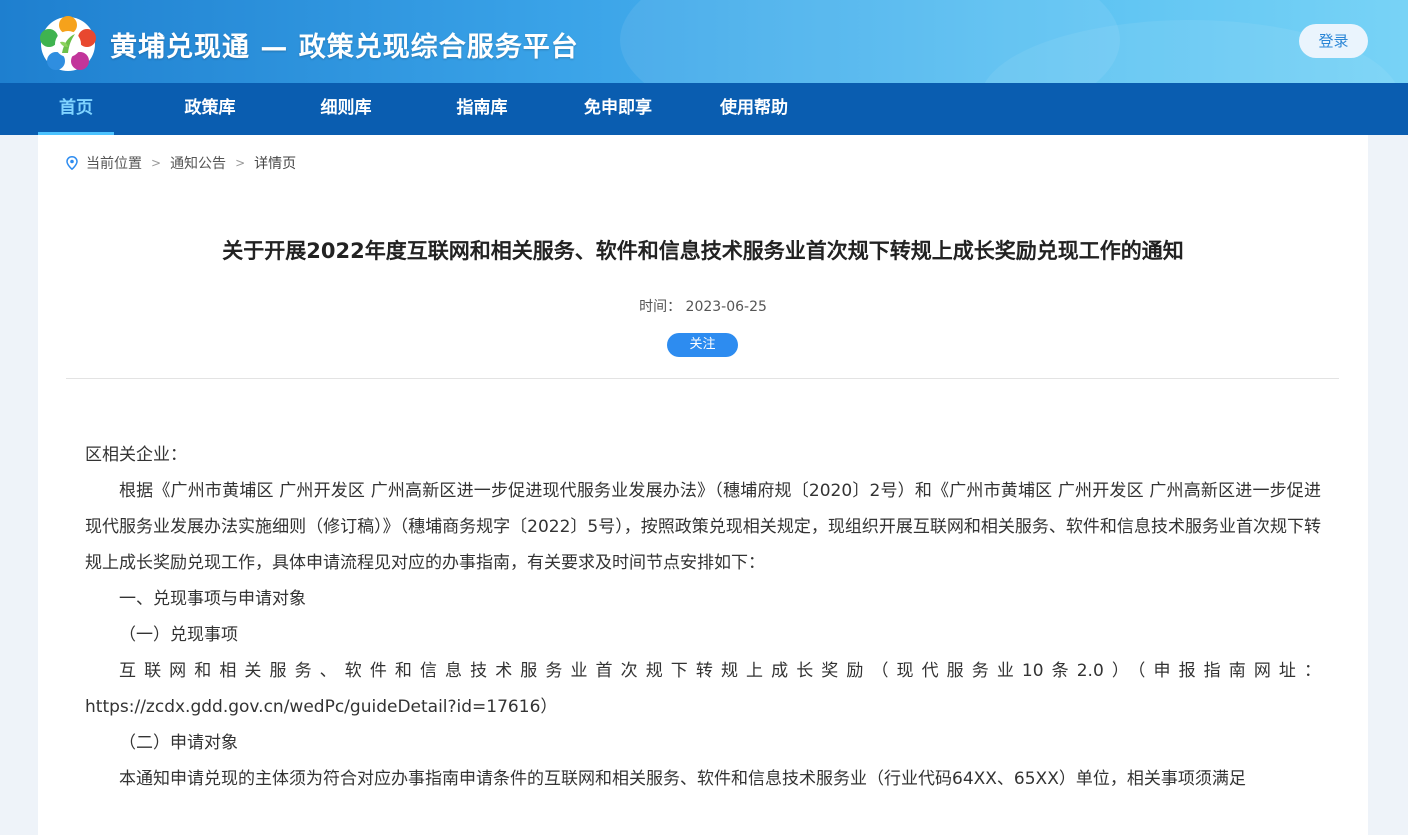 This screenshot has height=835, width=1408. Describe the element at coordinates (68, 44) in the screenshot. I see `flower-logo-icon` at that location.